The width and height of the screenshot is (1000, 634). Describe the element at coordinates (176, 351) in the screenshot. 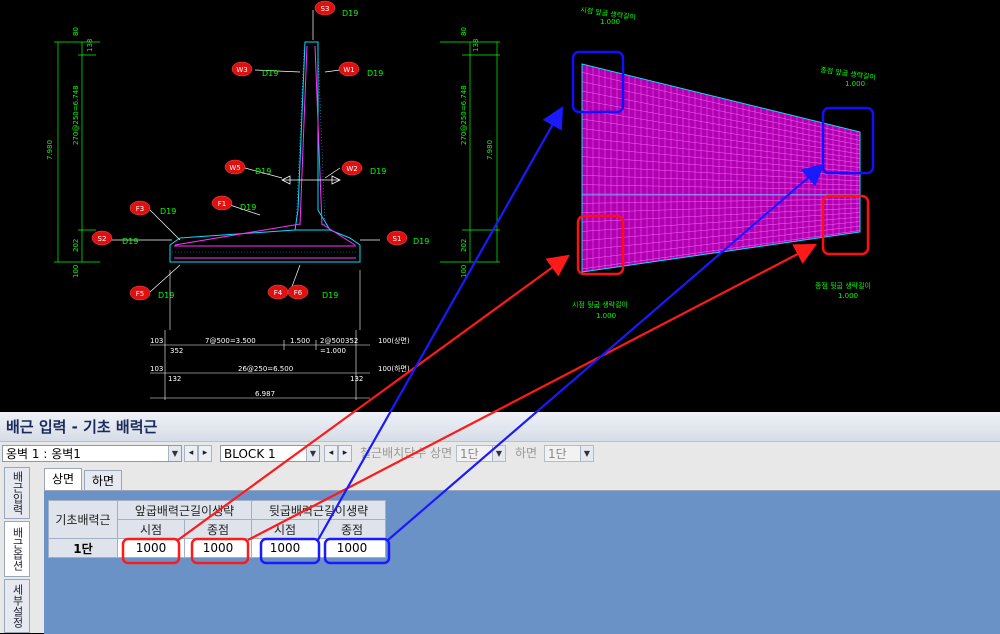

I see `dim-row1b-a: 352` at that location.